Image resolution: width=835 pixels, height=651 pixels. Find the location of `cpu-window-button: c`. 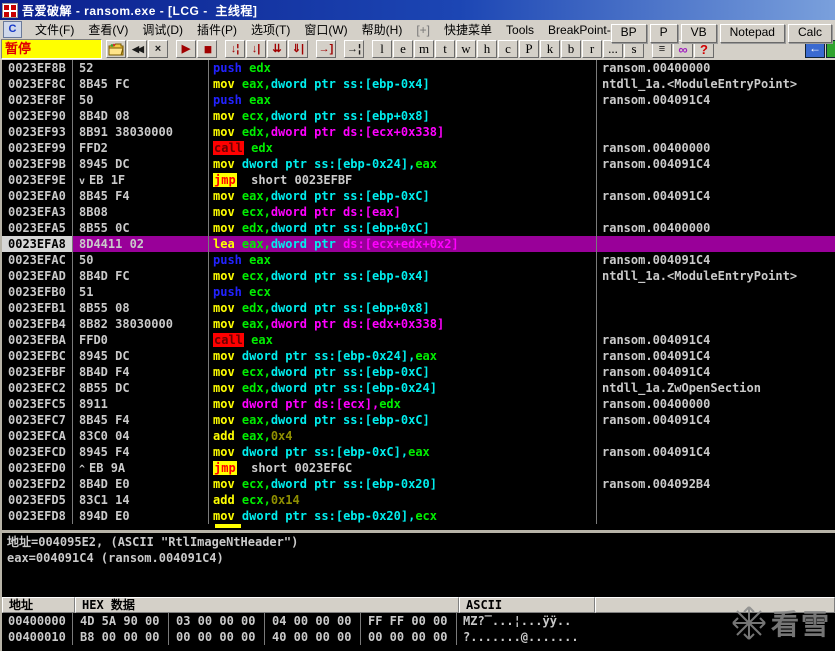

cpu-window-button: c is located at coordinates (508, 49).